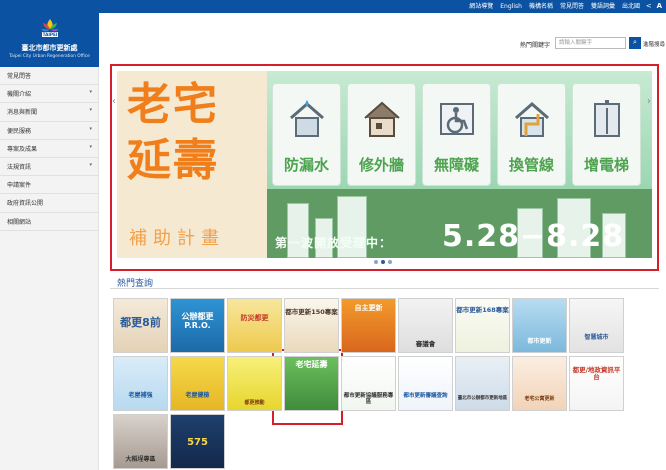 Image resolution: width=666 pixels, height=470 pixels. Describe the element at coordinates (254, 325) in the screenshot. I see `hot-query-tile: 防災都更` at that location.